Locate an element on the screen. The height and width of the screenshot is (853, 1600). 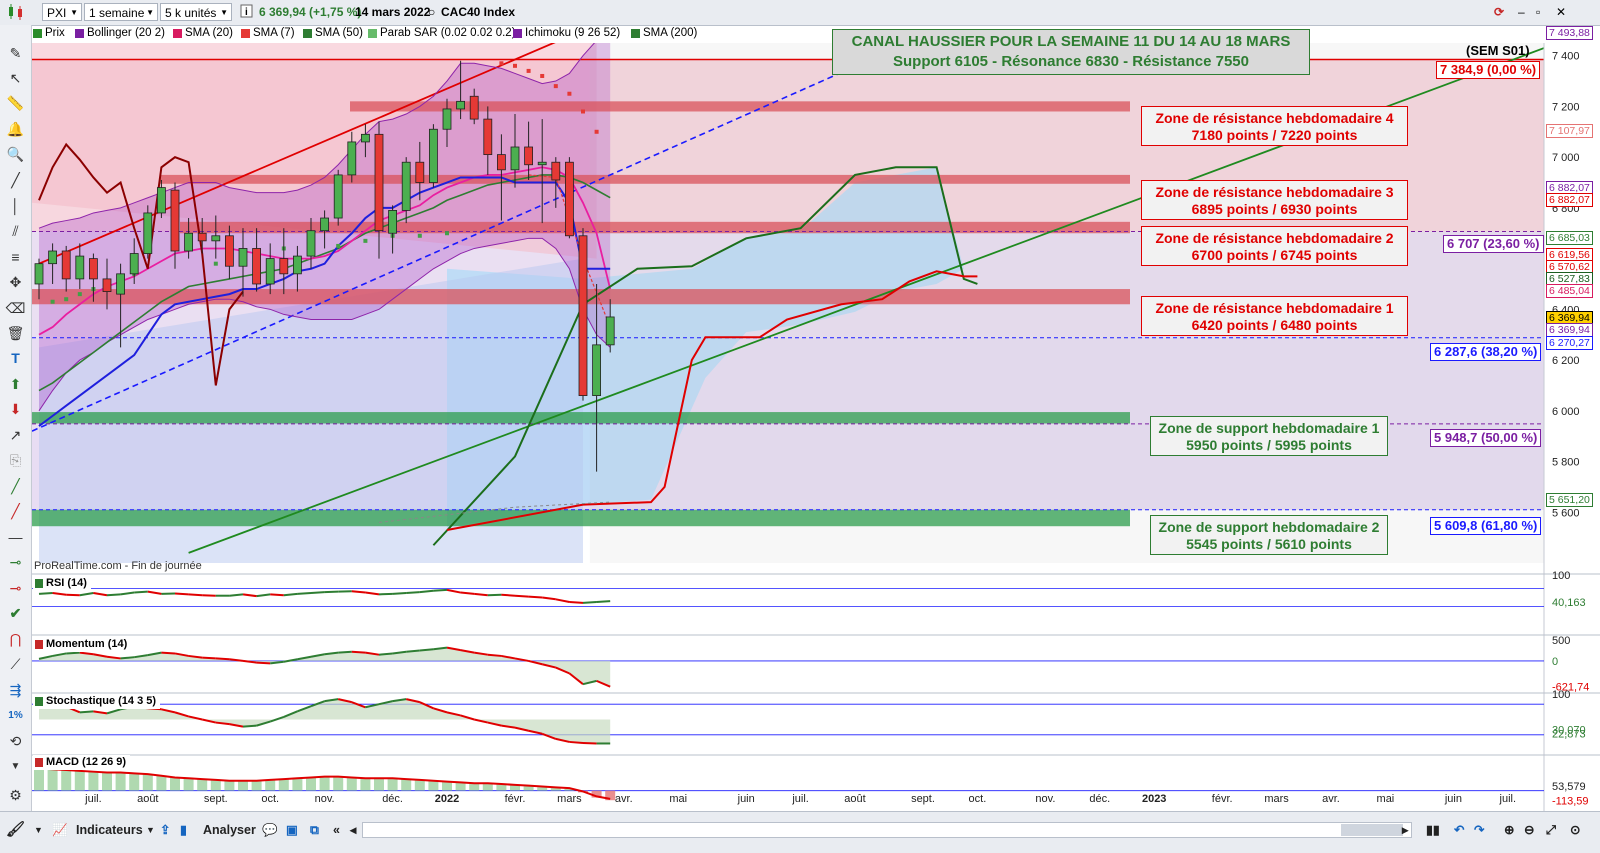
x-tick-label: sept. is located at coordinates (923, 799).